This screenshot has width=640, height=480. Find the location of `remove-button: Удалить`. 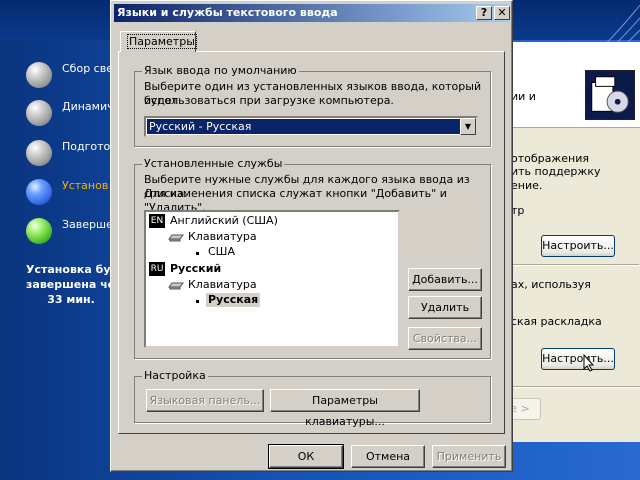

remove-button: Удалить is located at coordinates (445, 307).